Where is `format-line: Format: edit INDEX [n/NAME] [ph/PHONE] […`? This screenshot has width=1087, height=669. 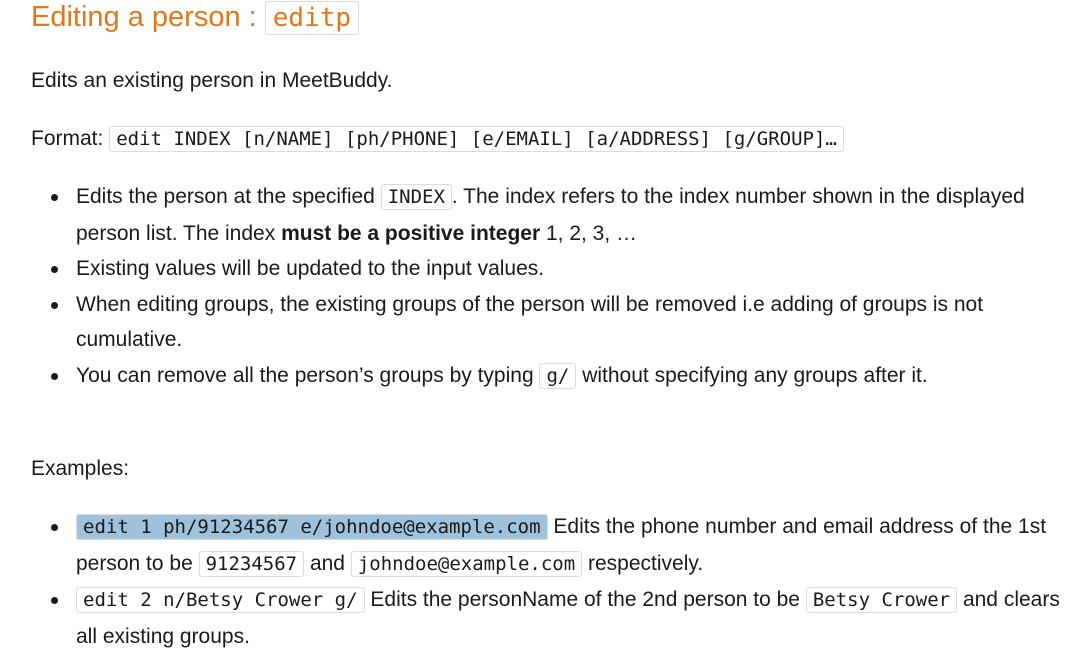
format-line: Format: edit INDEX [n/NAME] [ph/PHONE] [… is located at coordinates (437, 139).